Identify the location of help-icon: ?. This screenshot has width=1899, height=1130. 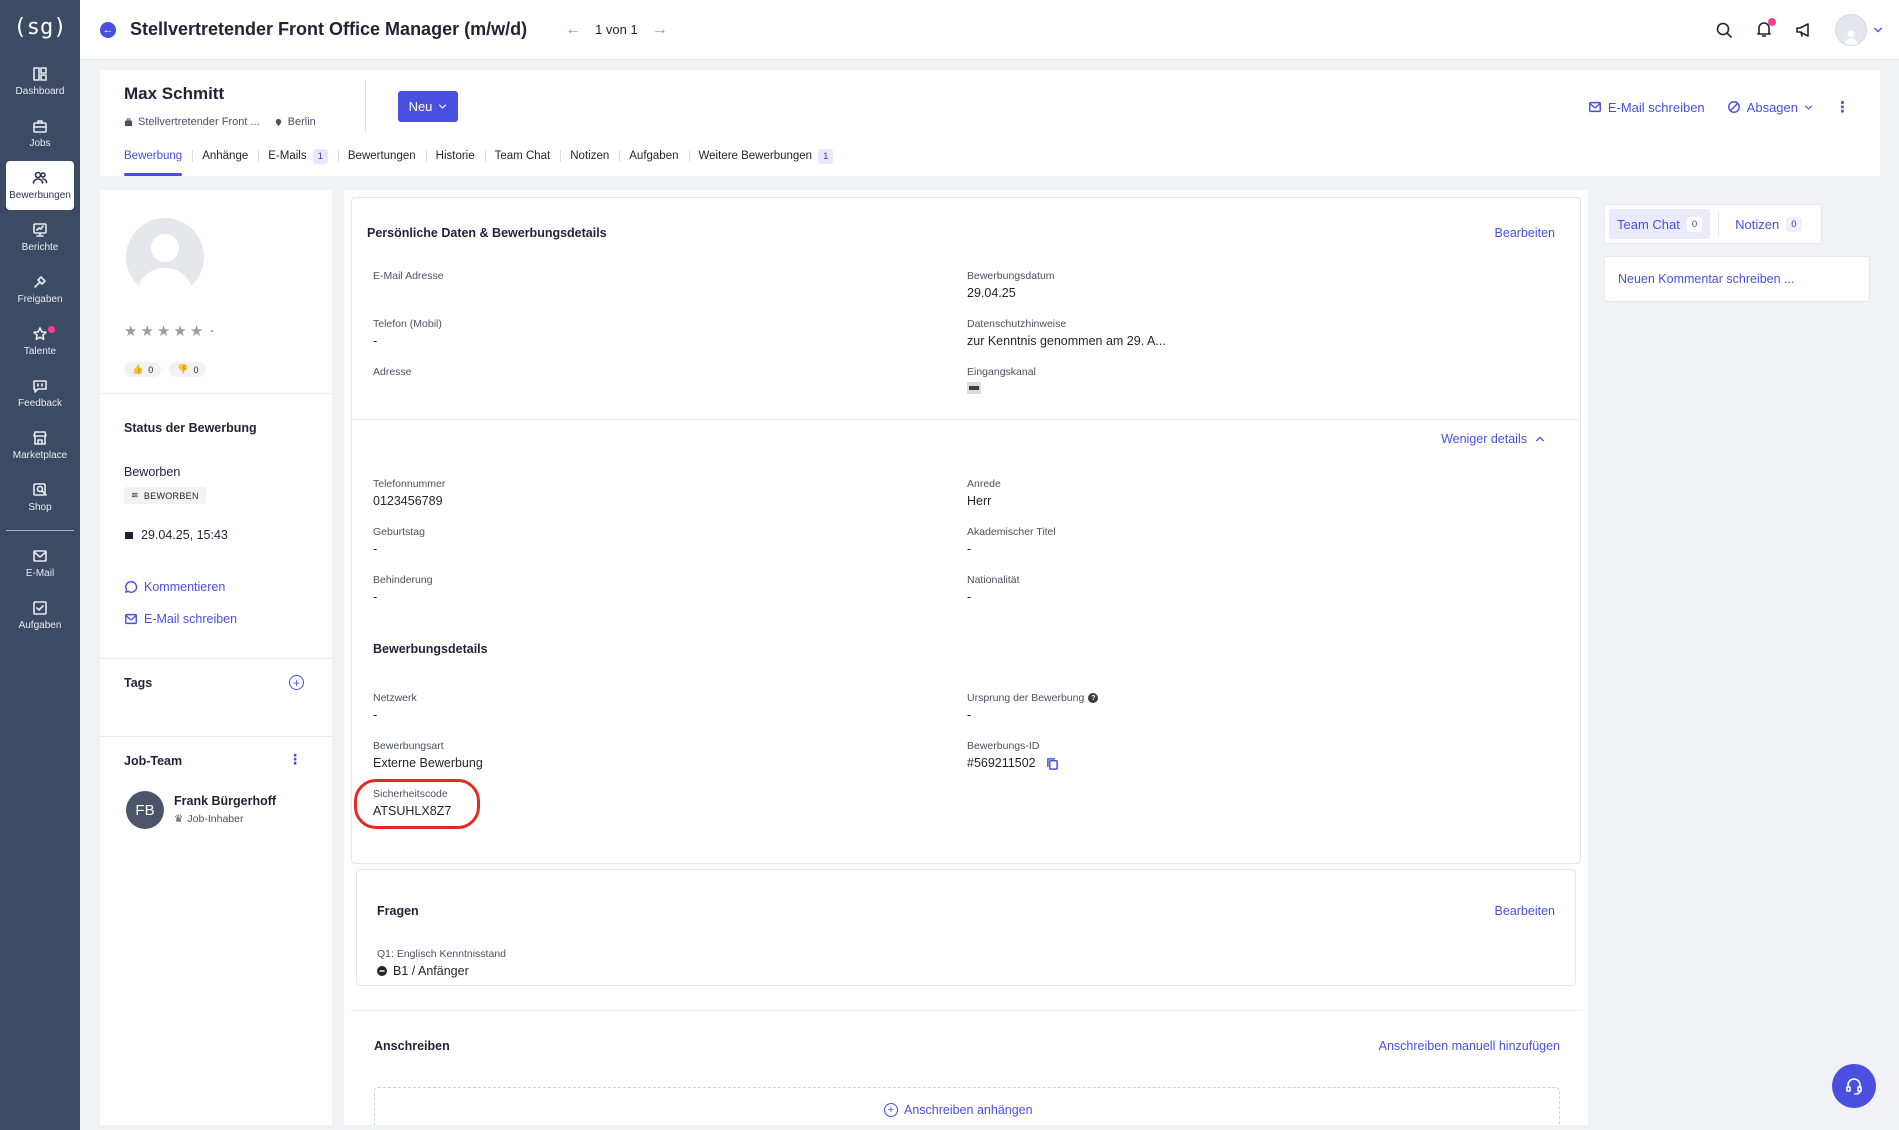
(1093, 698).